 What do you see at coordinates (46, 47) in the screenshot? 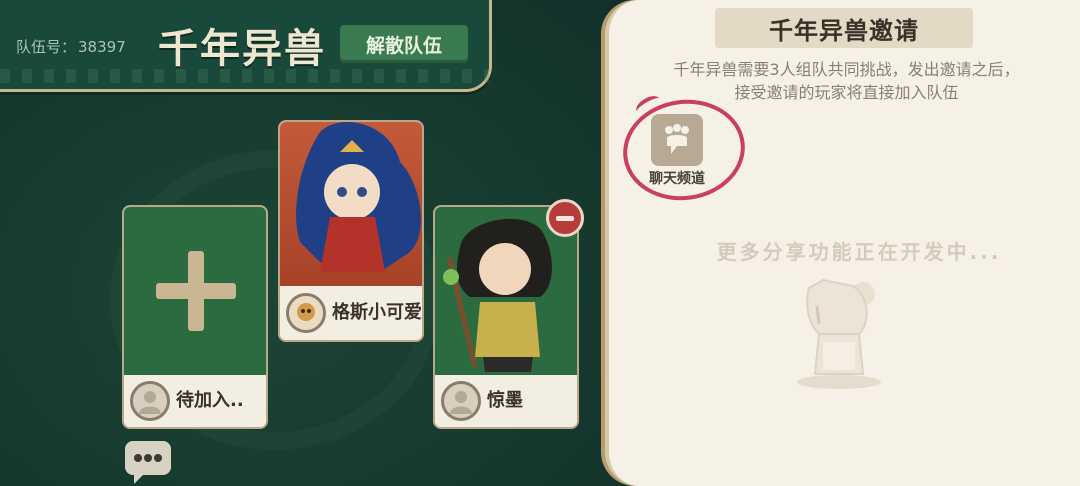
I see `team-number-label: 队伍号：` at bounding box center [46, 47].